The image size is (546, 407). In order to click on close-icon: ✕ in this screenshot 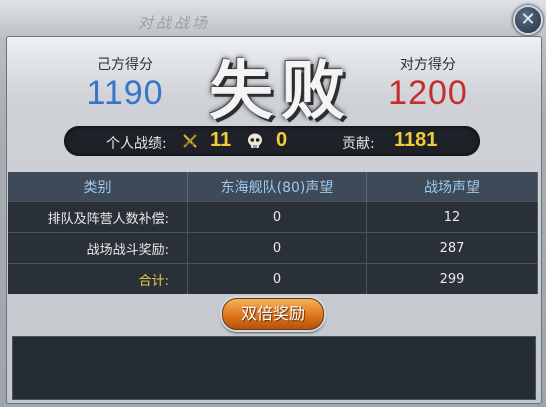, I will do `click(528, 19)`.